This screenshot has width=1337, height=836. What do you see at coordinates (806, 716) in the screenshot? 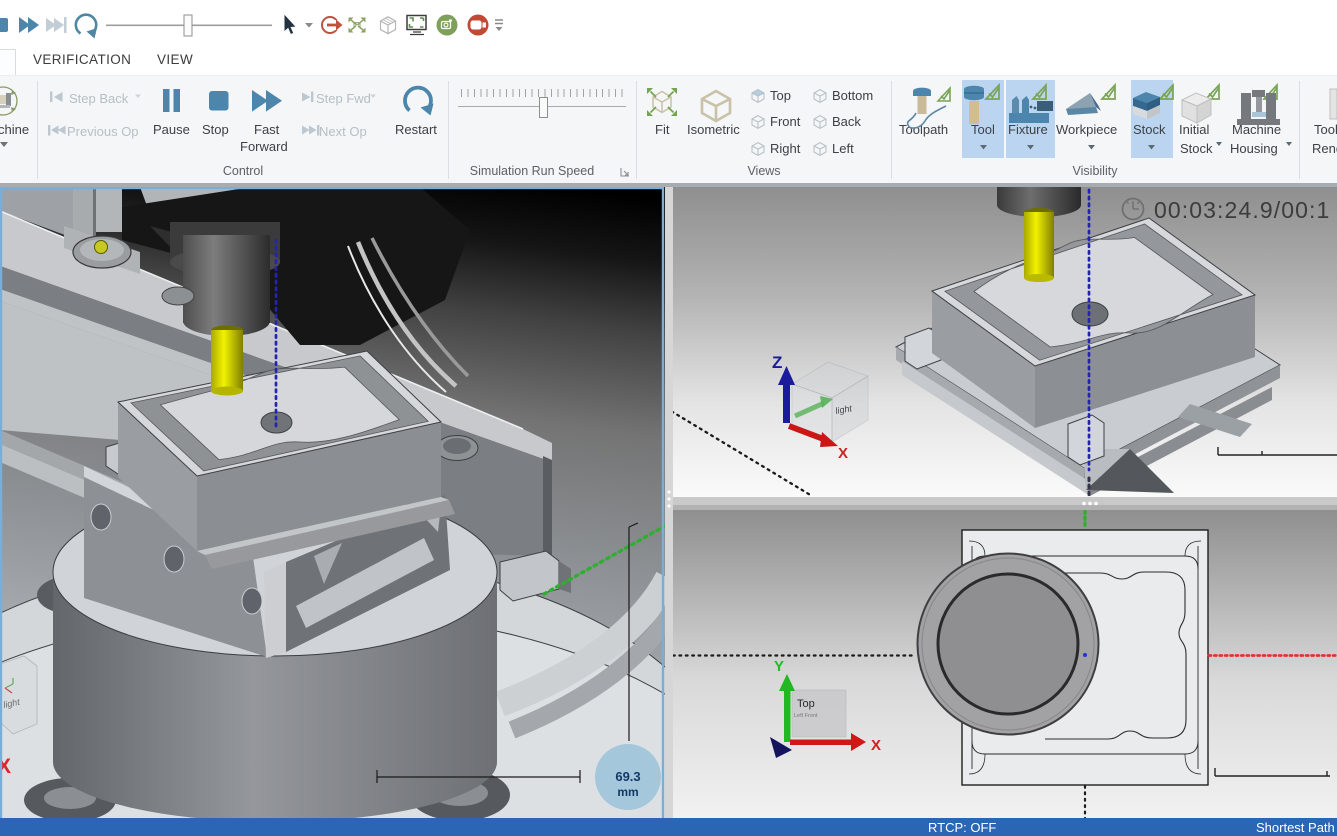
I see `svg-text: Left Front` at bounding box center [806, 716].